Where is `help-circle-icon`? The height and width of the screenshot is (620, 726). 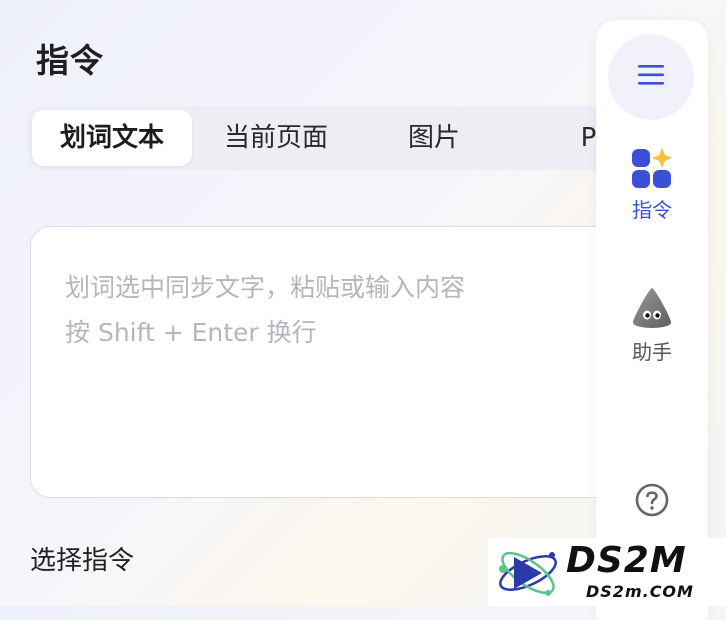
help-circle-icon is located at coordinates (652, 500).